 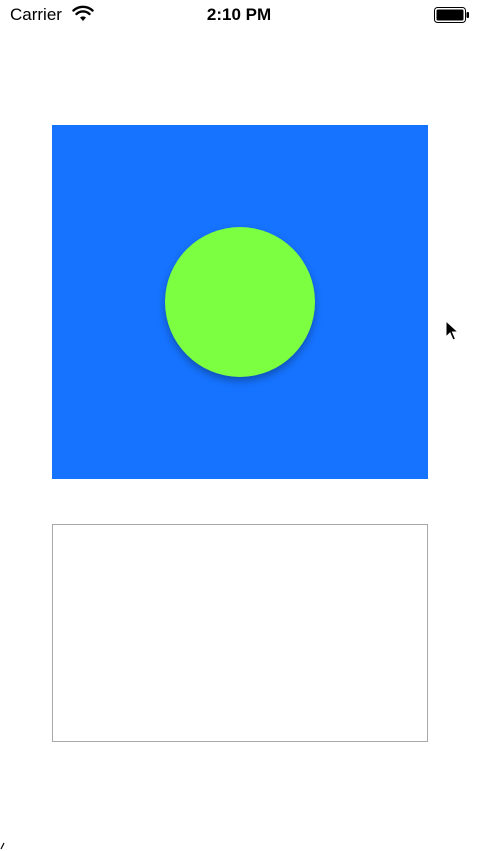 I want to click on status-bar: Carrier 2:10 PM, so click(x=239, y=16).